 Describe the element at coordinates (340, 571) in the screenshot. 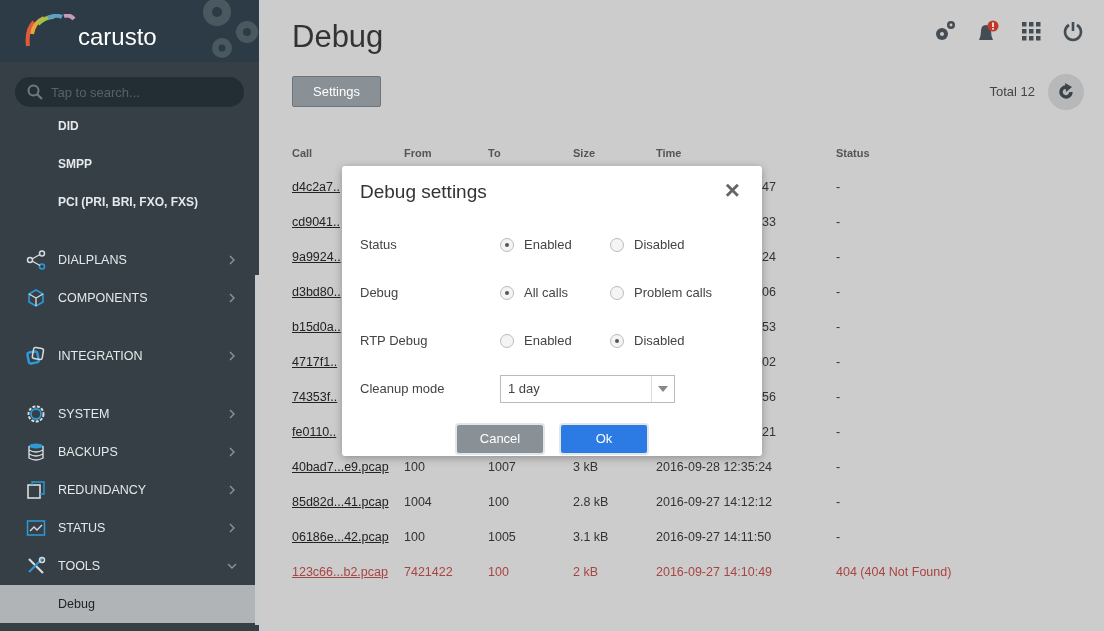

I see `file-link: 123c66...b2.pcap` at that location.